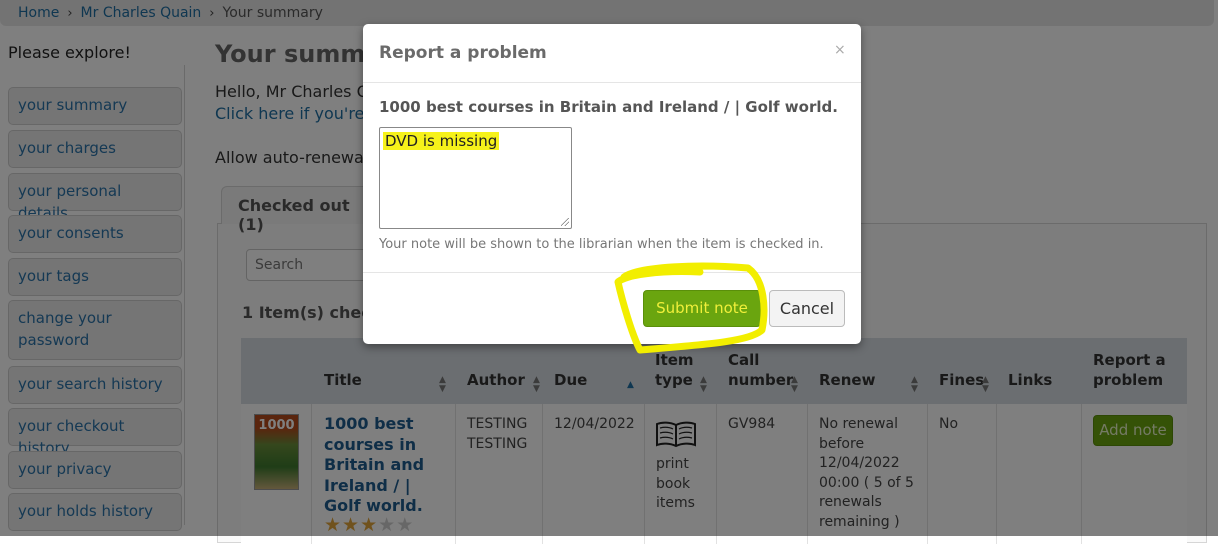  Describe the element at coordinates (807, 308) in the screenshot. I see `cancel-button: Cancel` at that location.